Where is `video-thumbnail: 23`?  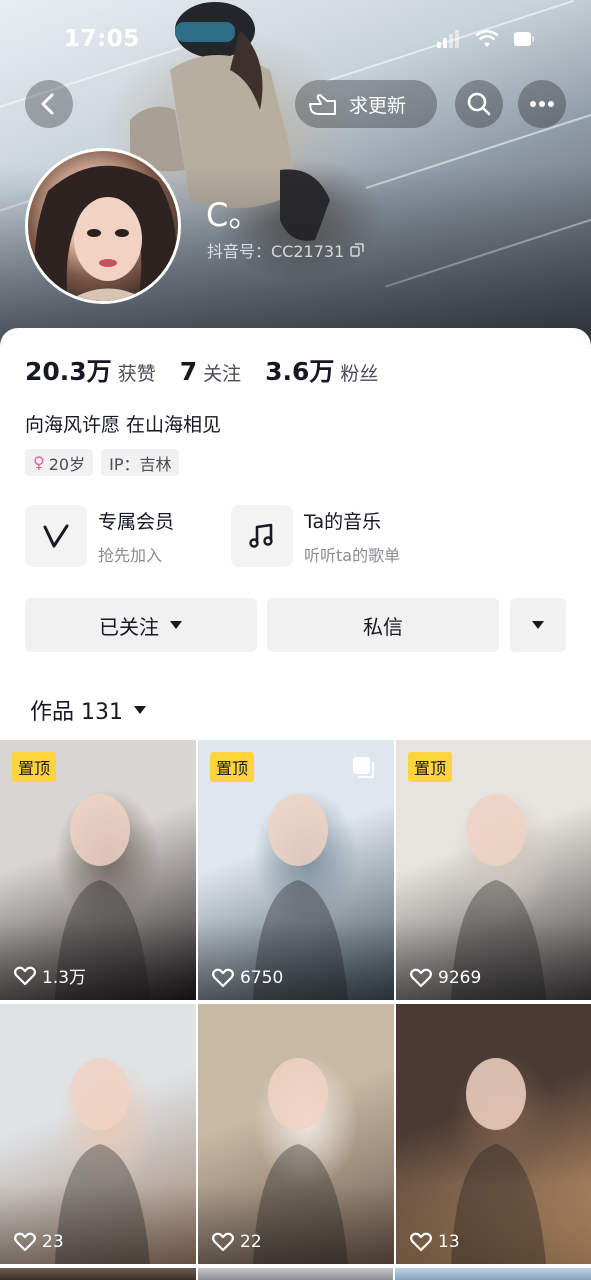 video-thumbnail: 23 is located at coordinates (98, 1134).